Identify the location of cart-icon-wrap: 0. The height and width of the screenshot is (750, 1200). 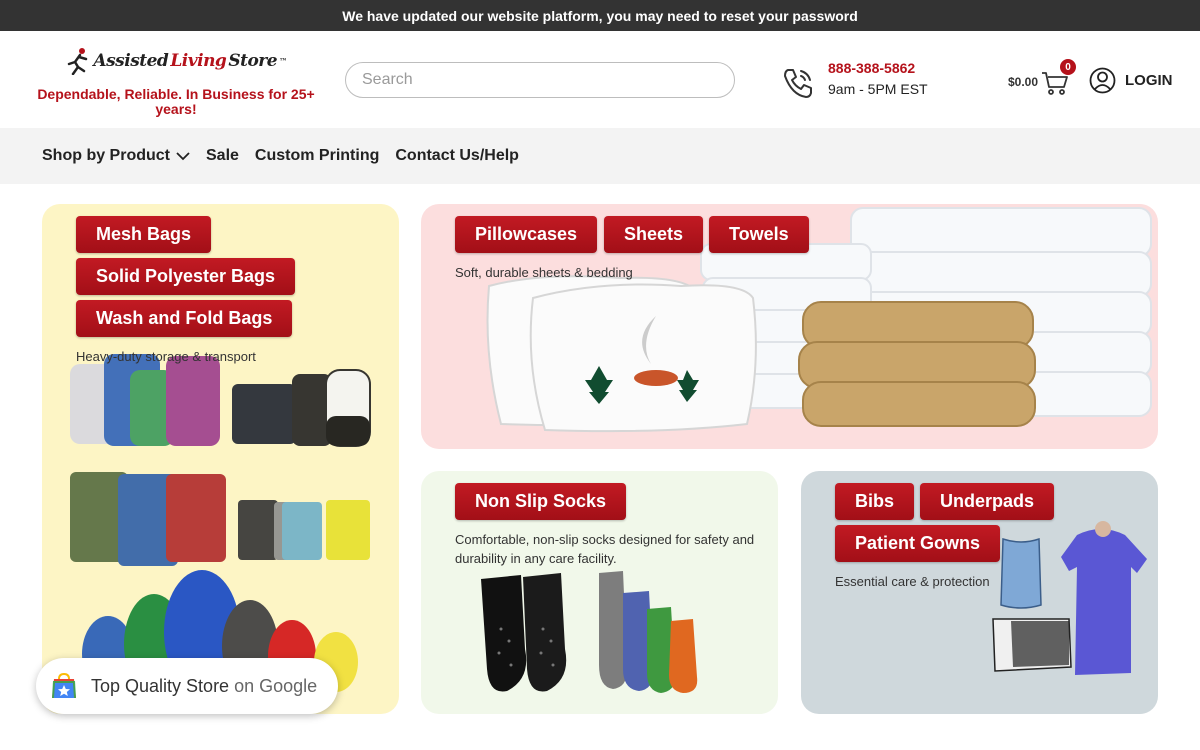
(1058, 78).